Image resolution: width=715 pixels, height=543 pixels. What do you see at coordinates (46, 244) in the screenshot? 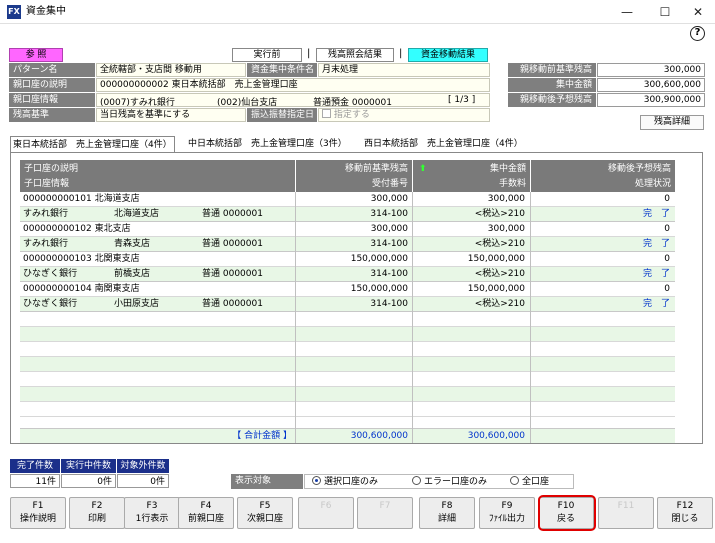
I see `child-bank: すみれ銀行` at bounding box center [46, 244].